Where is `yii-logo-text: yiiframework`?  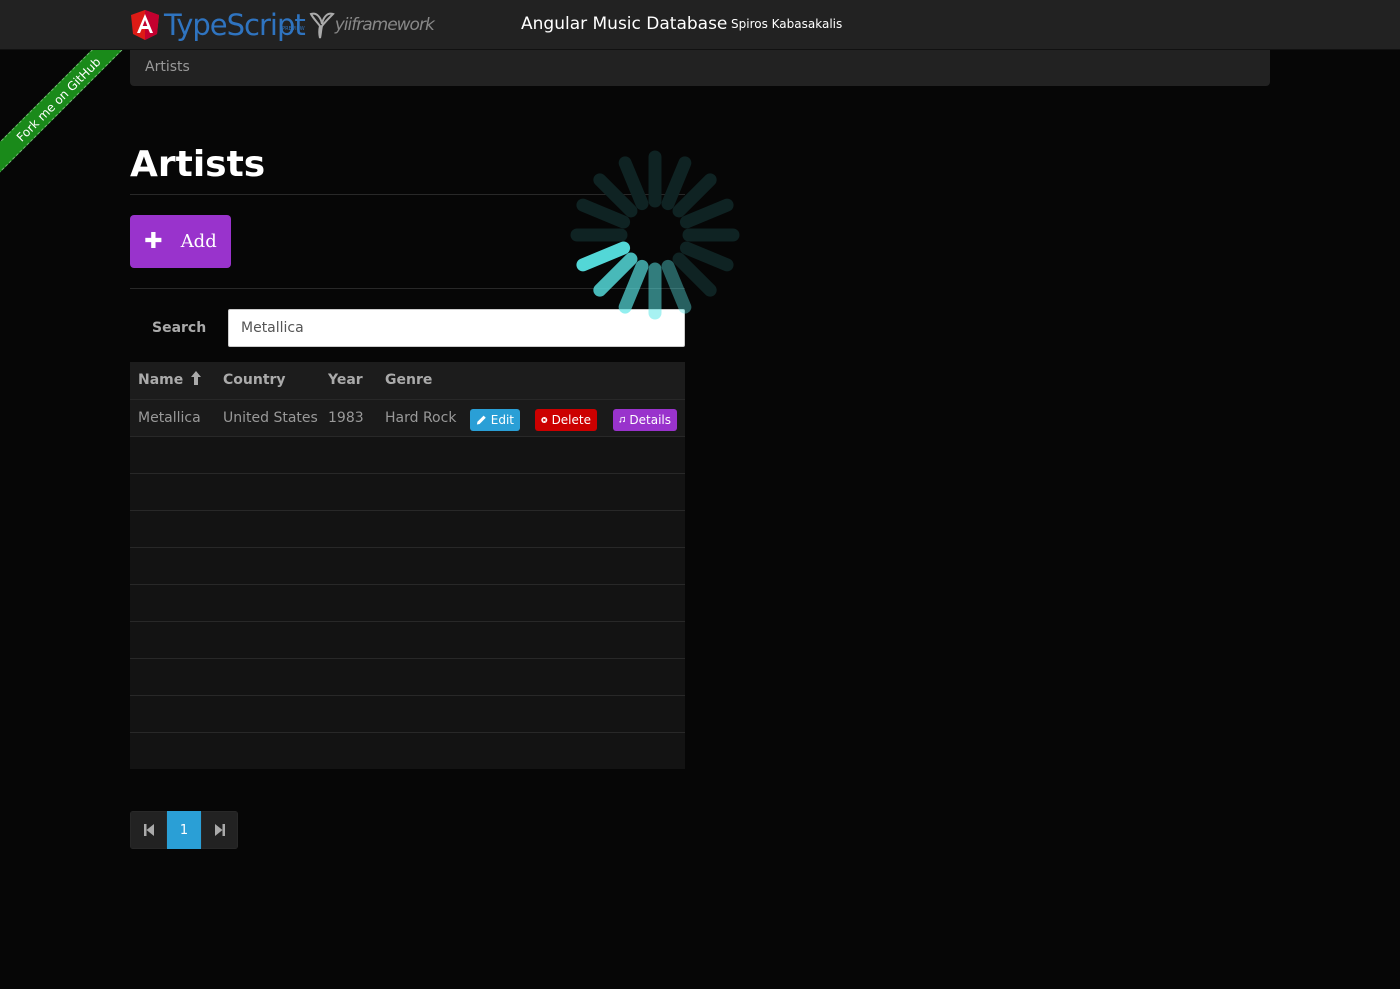 yii-logo-text: yiiframework is located at coordinates (384, 25).